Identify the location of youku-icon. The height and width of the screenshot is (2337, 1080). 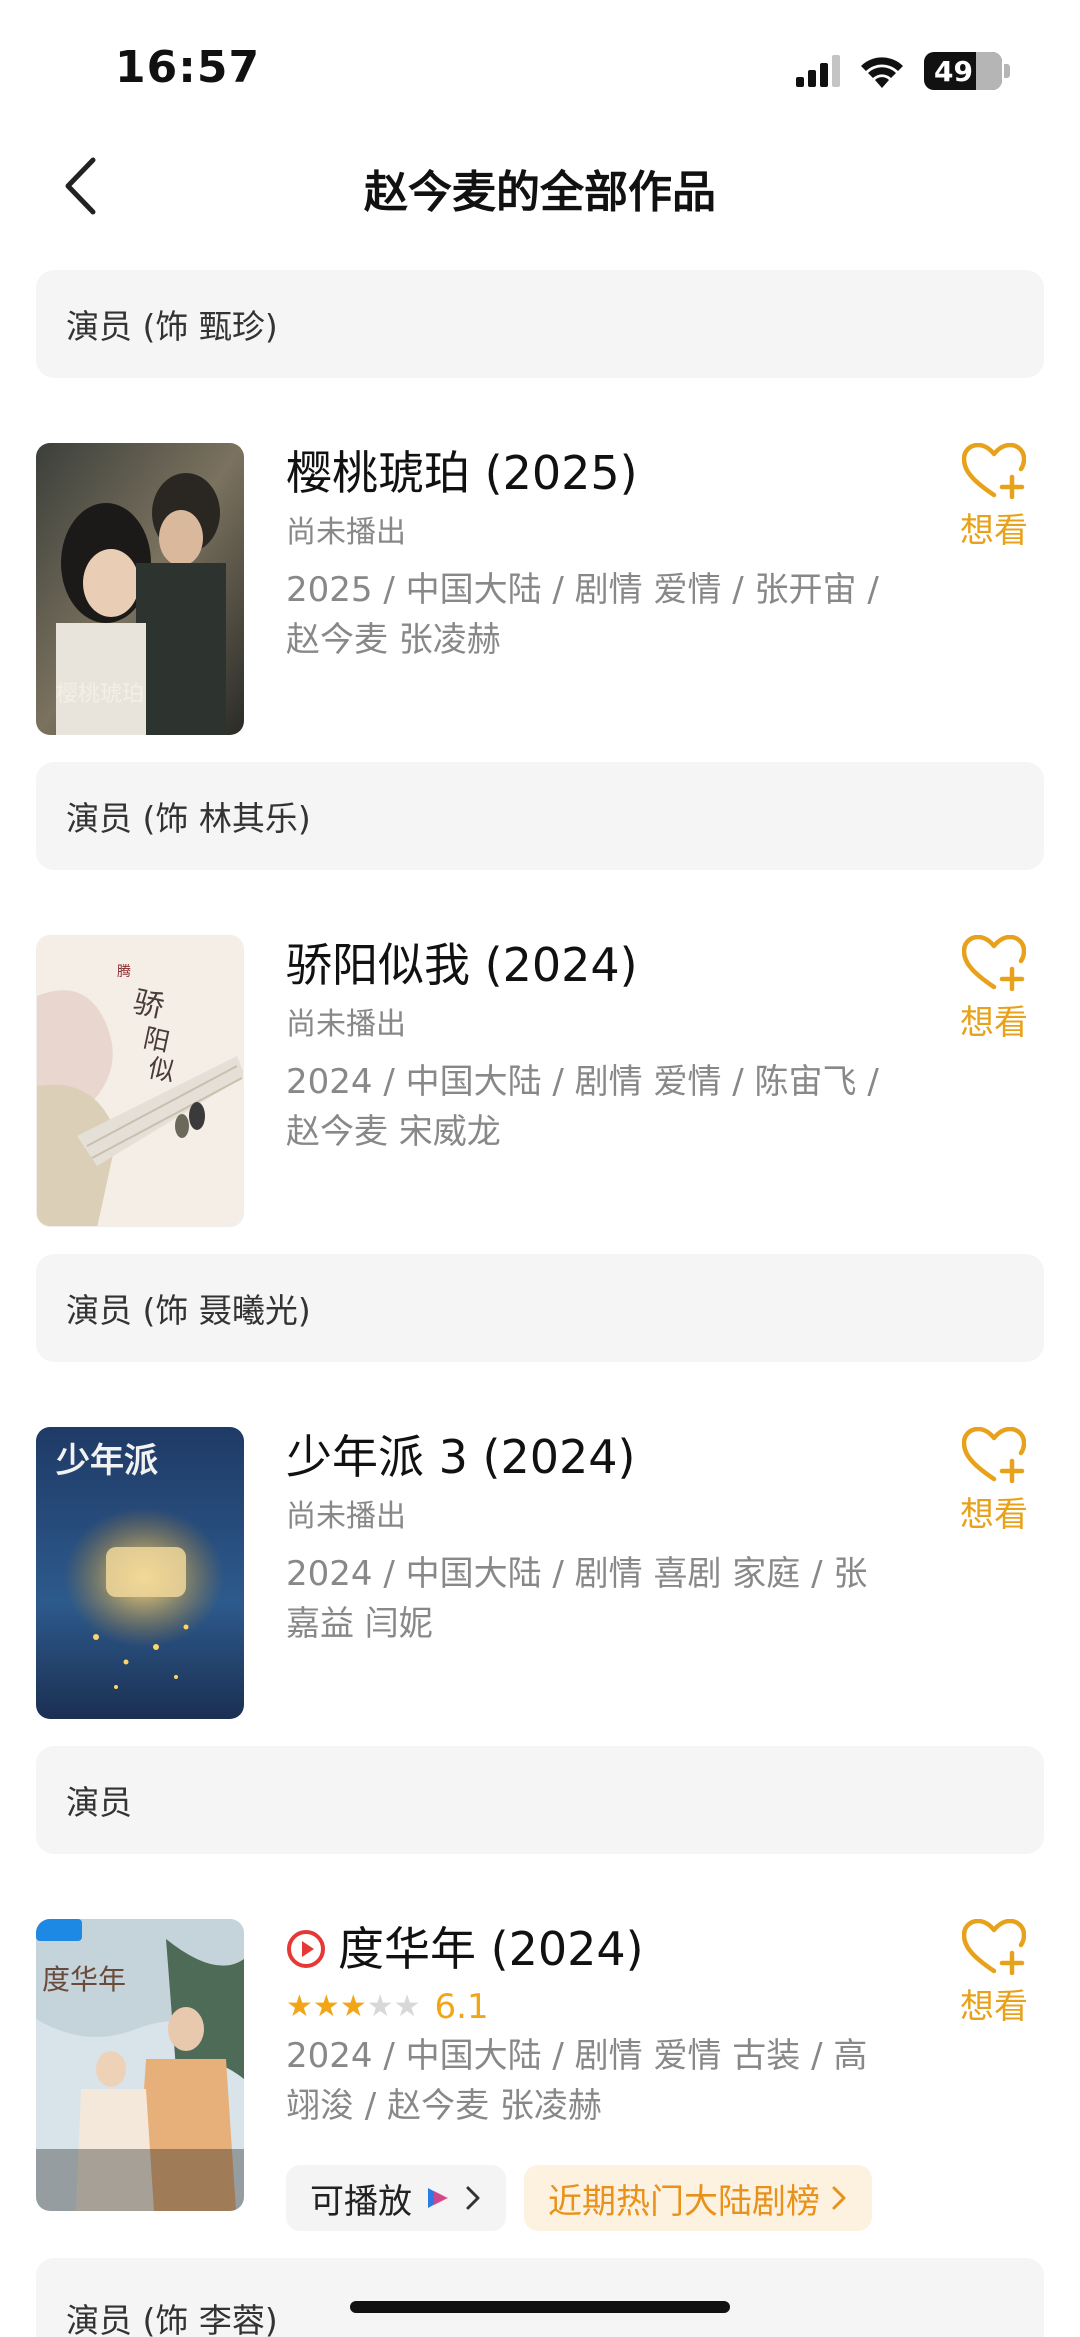
(438, 2198).